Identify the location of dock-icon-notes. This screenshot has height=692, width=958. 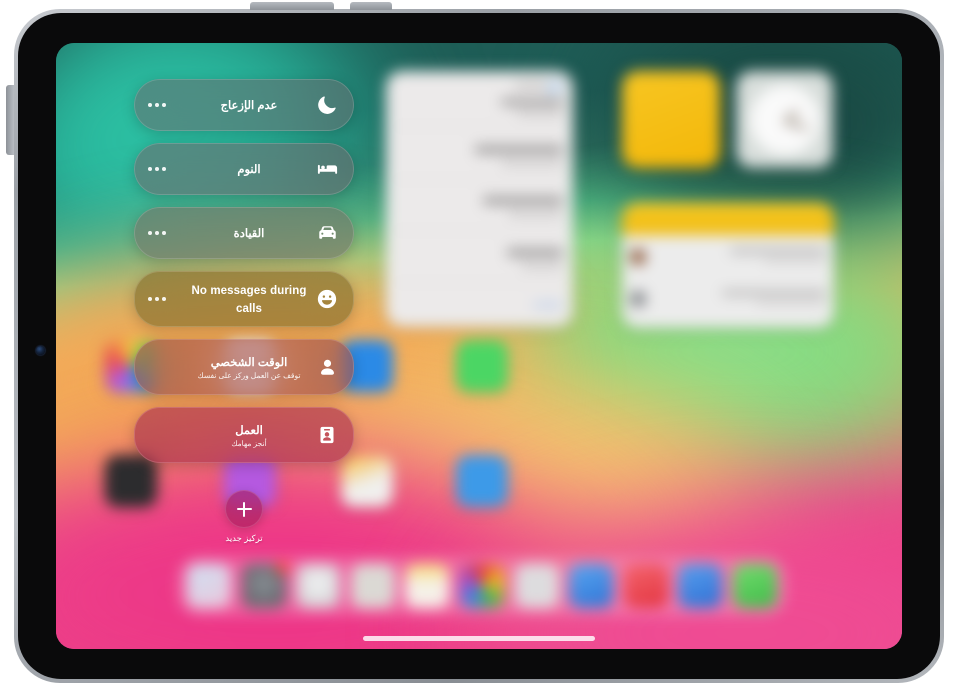
(372, 586).